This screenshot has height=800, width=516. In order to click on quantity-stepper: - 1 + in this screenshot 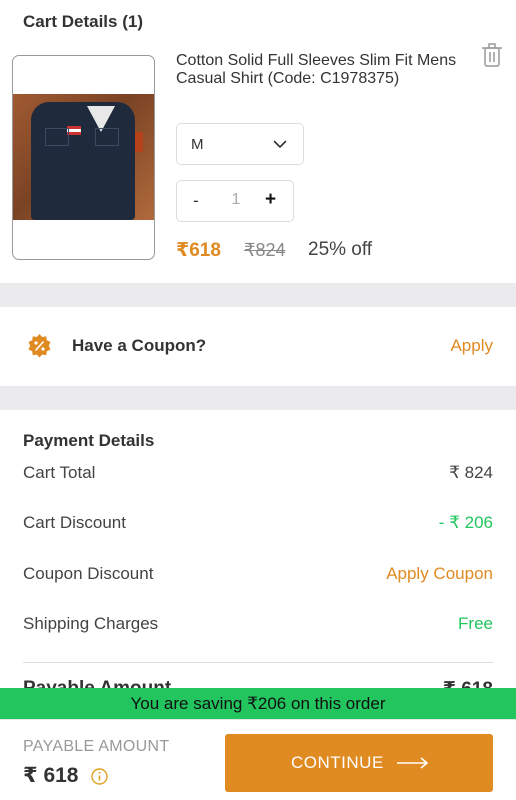, I will do `click(235, 201)`.